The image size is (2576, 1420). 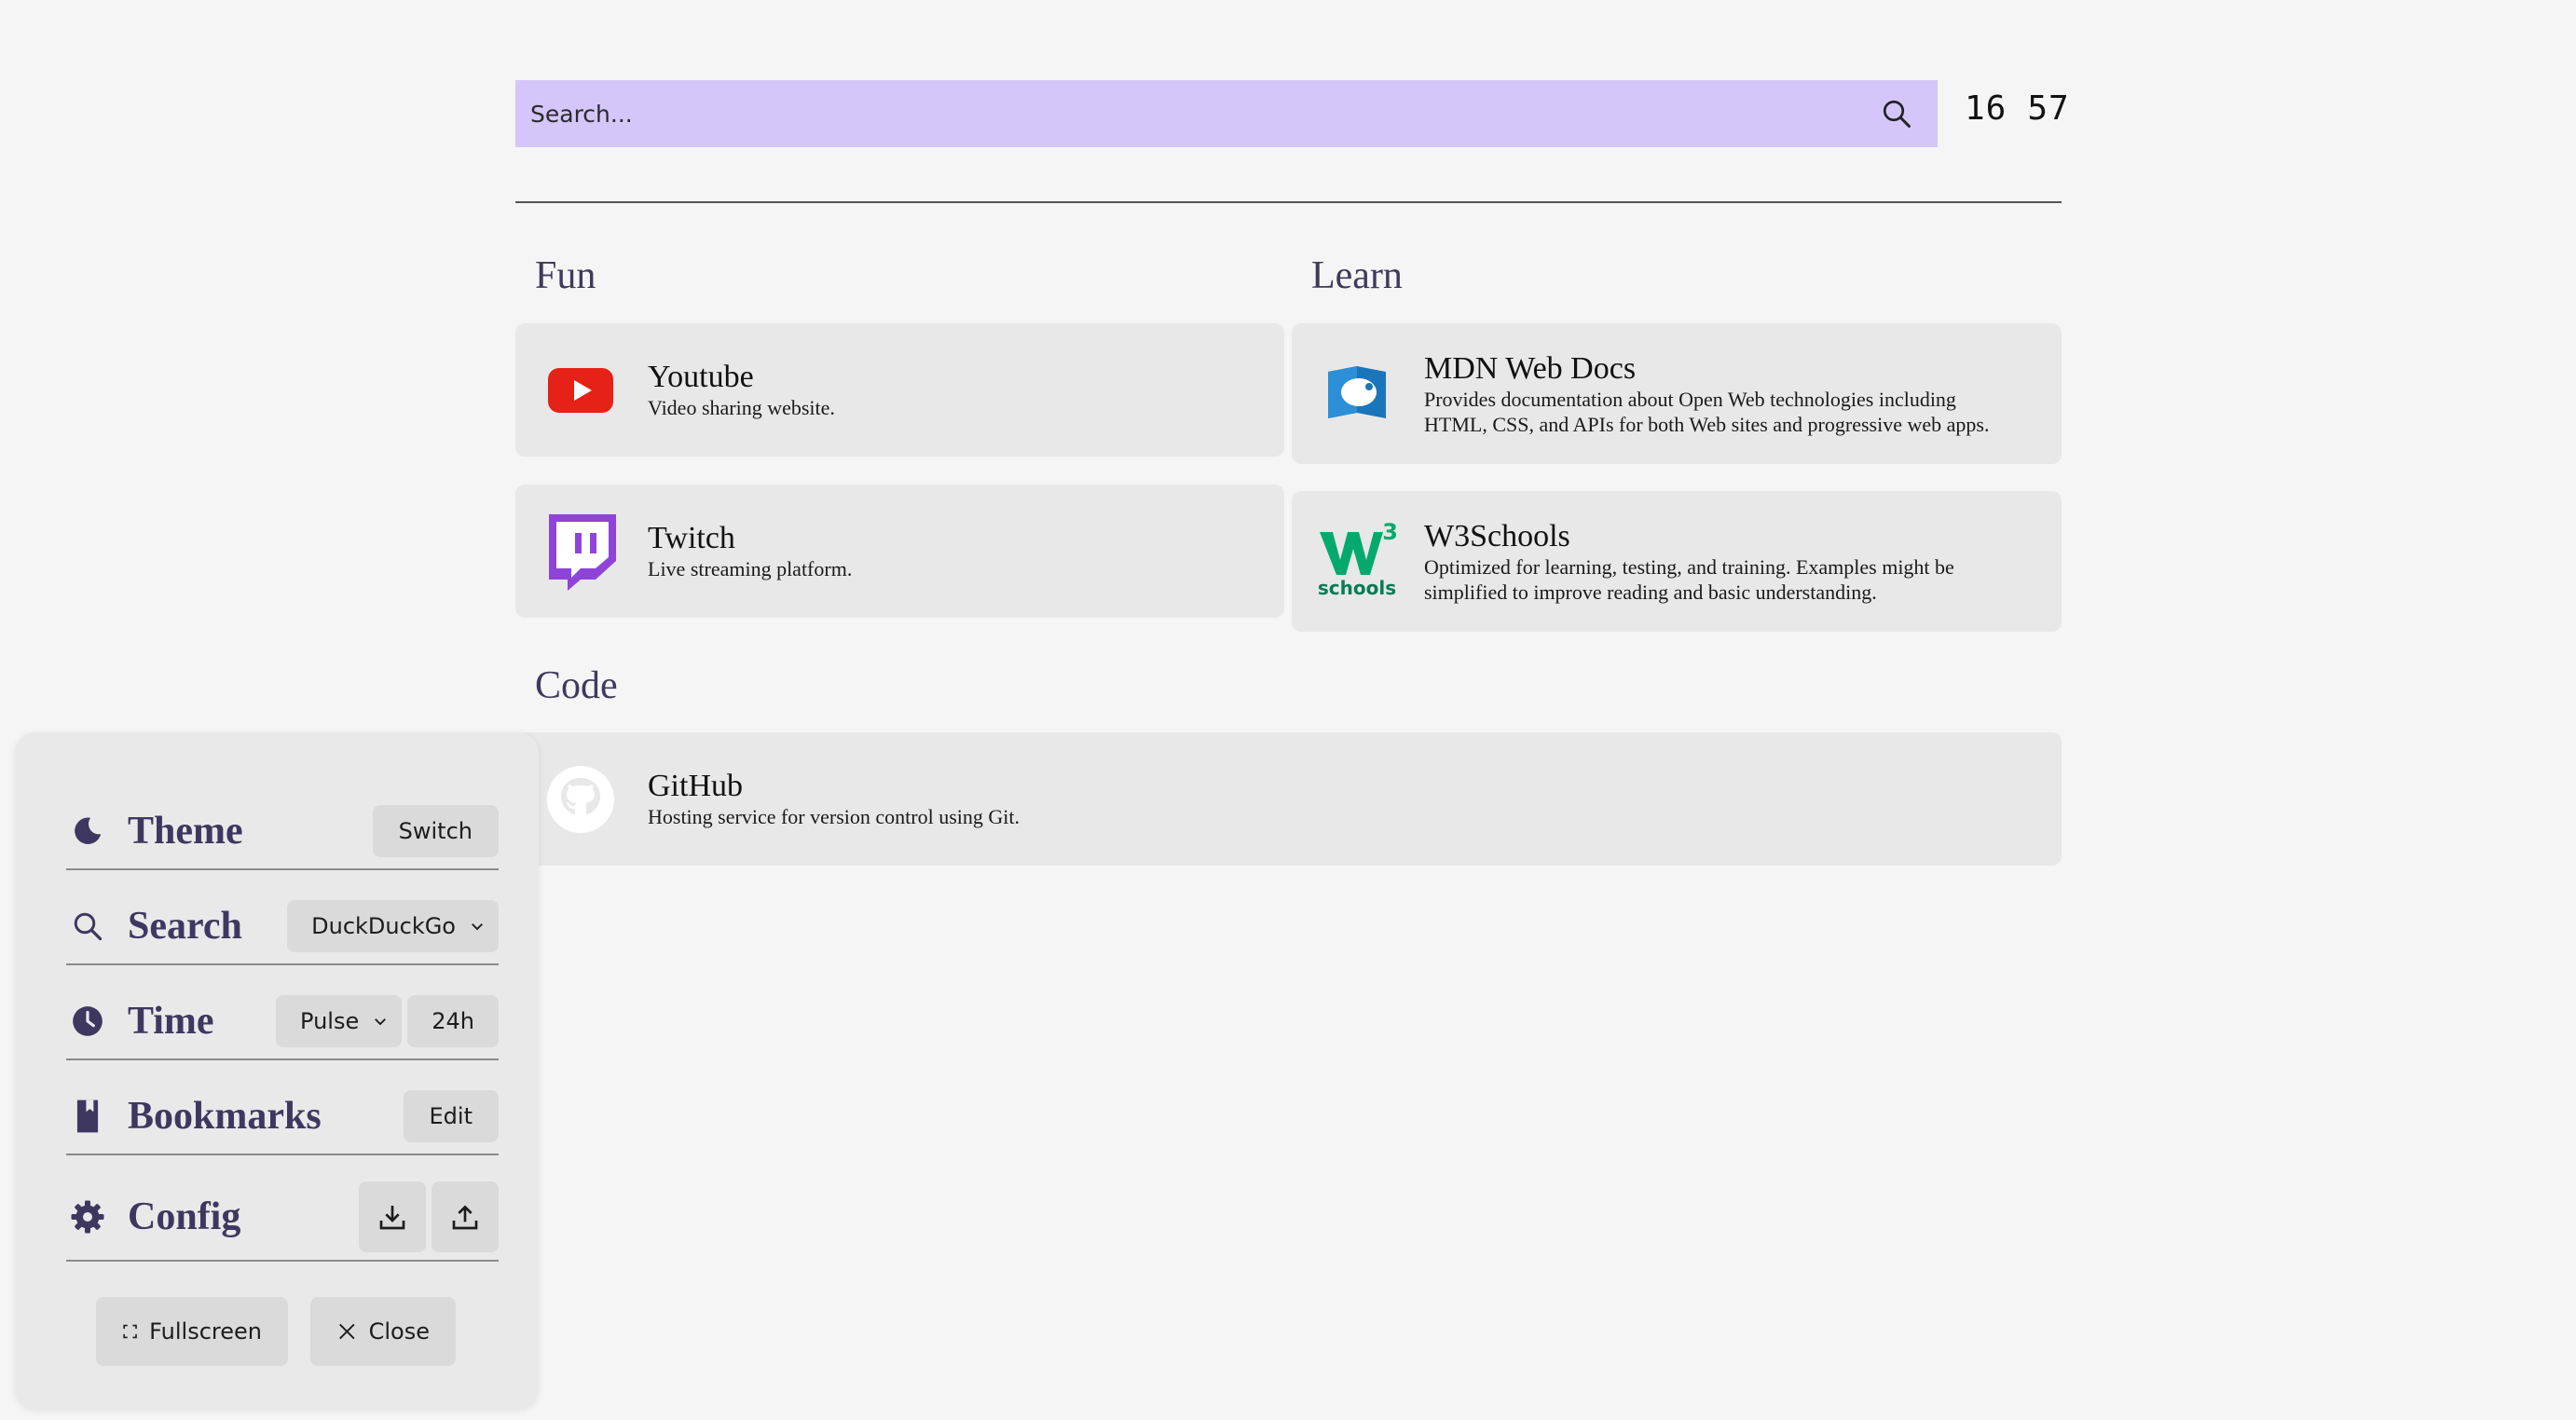 What do you see at coordinates (1357, 394) in the screenshot?
I see `mdn-icon` at bounding box center [1357, 394].